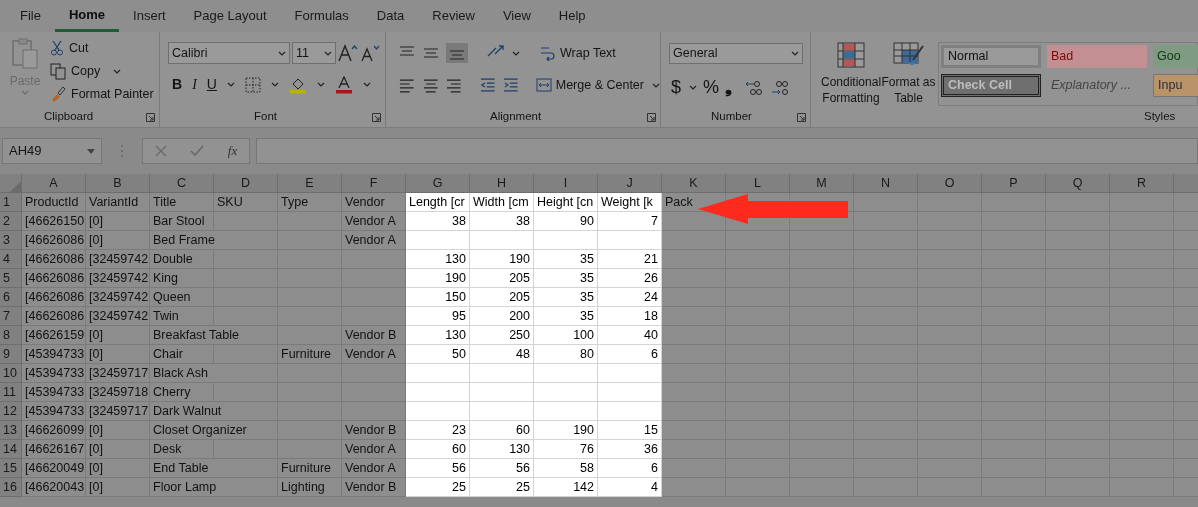  I want to click on merge-center-button: Merge & Center, so click(597, 85).